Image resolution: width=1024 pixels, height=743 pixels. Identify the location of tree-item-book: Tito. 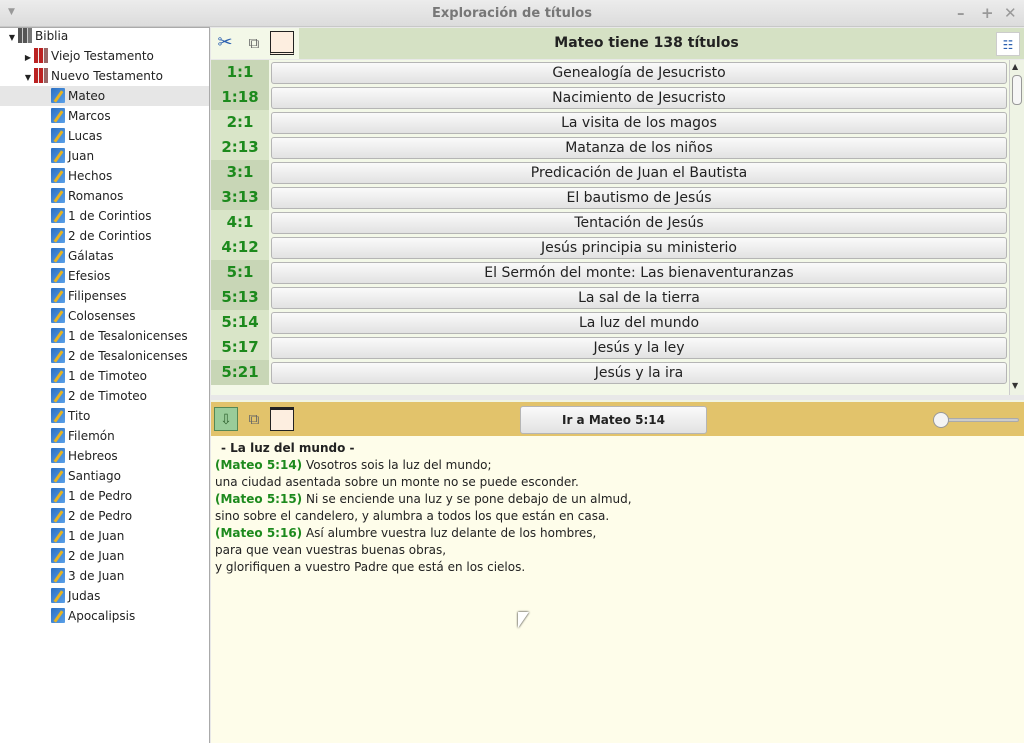
(104, 416).